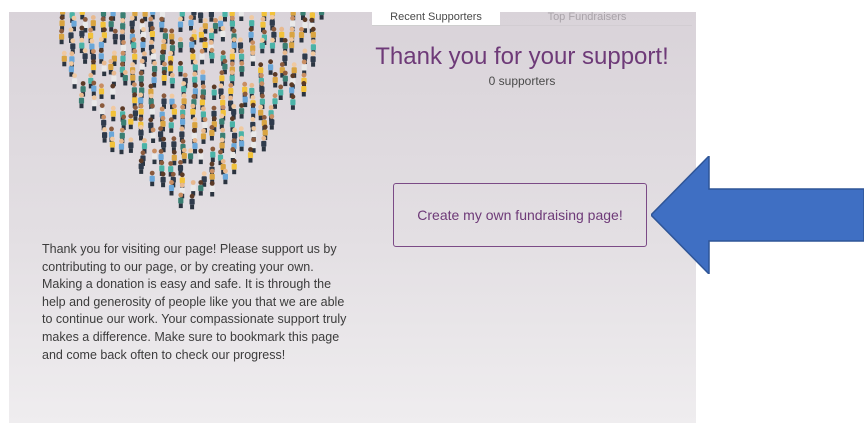 This screenshot has width=864, height=423. I want to click on thank-you-heading: Thank you for your support!, so click(522, 56).